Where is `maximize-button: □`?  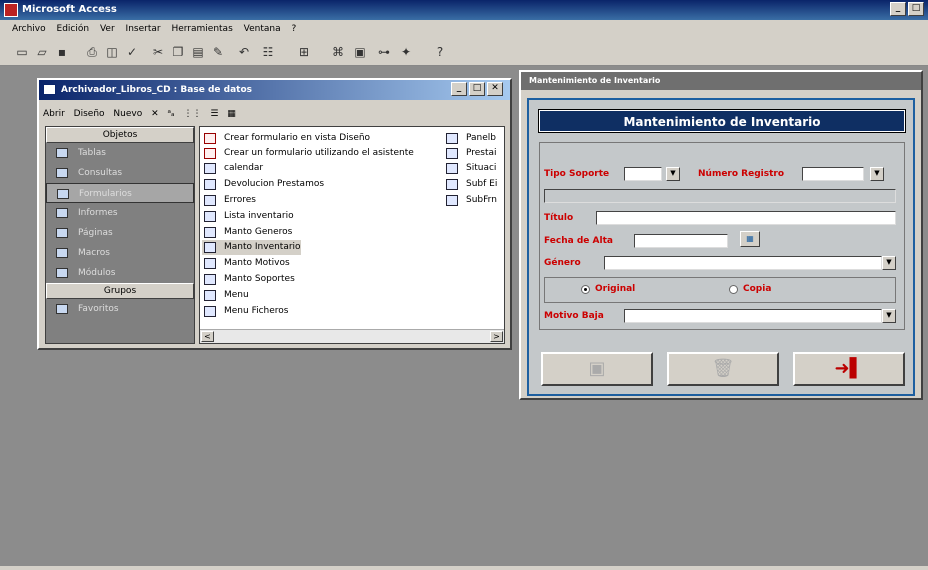
maximize-button: □ is located at coordinates (916, 9).